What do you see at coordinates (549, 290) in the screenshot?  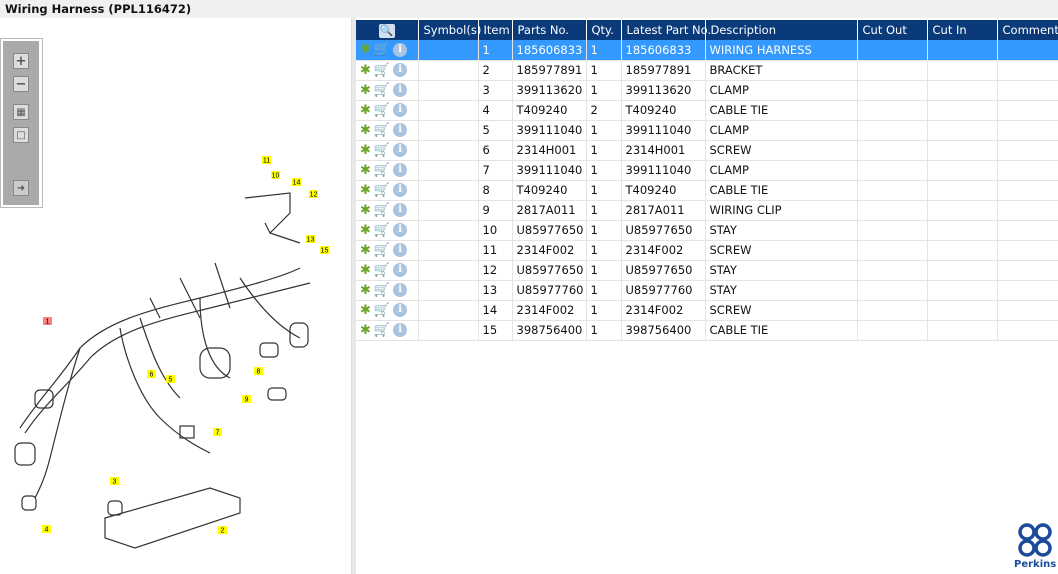 I see `part-cell: U85977760` at bounding box center [549, 290].